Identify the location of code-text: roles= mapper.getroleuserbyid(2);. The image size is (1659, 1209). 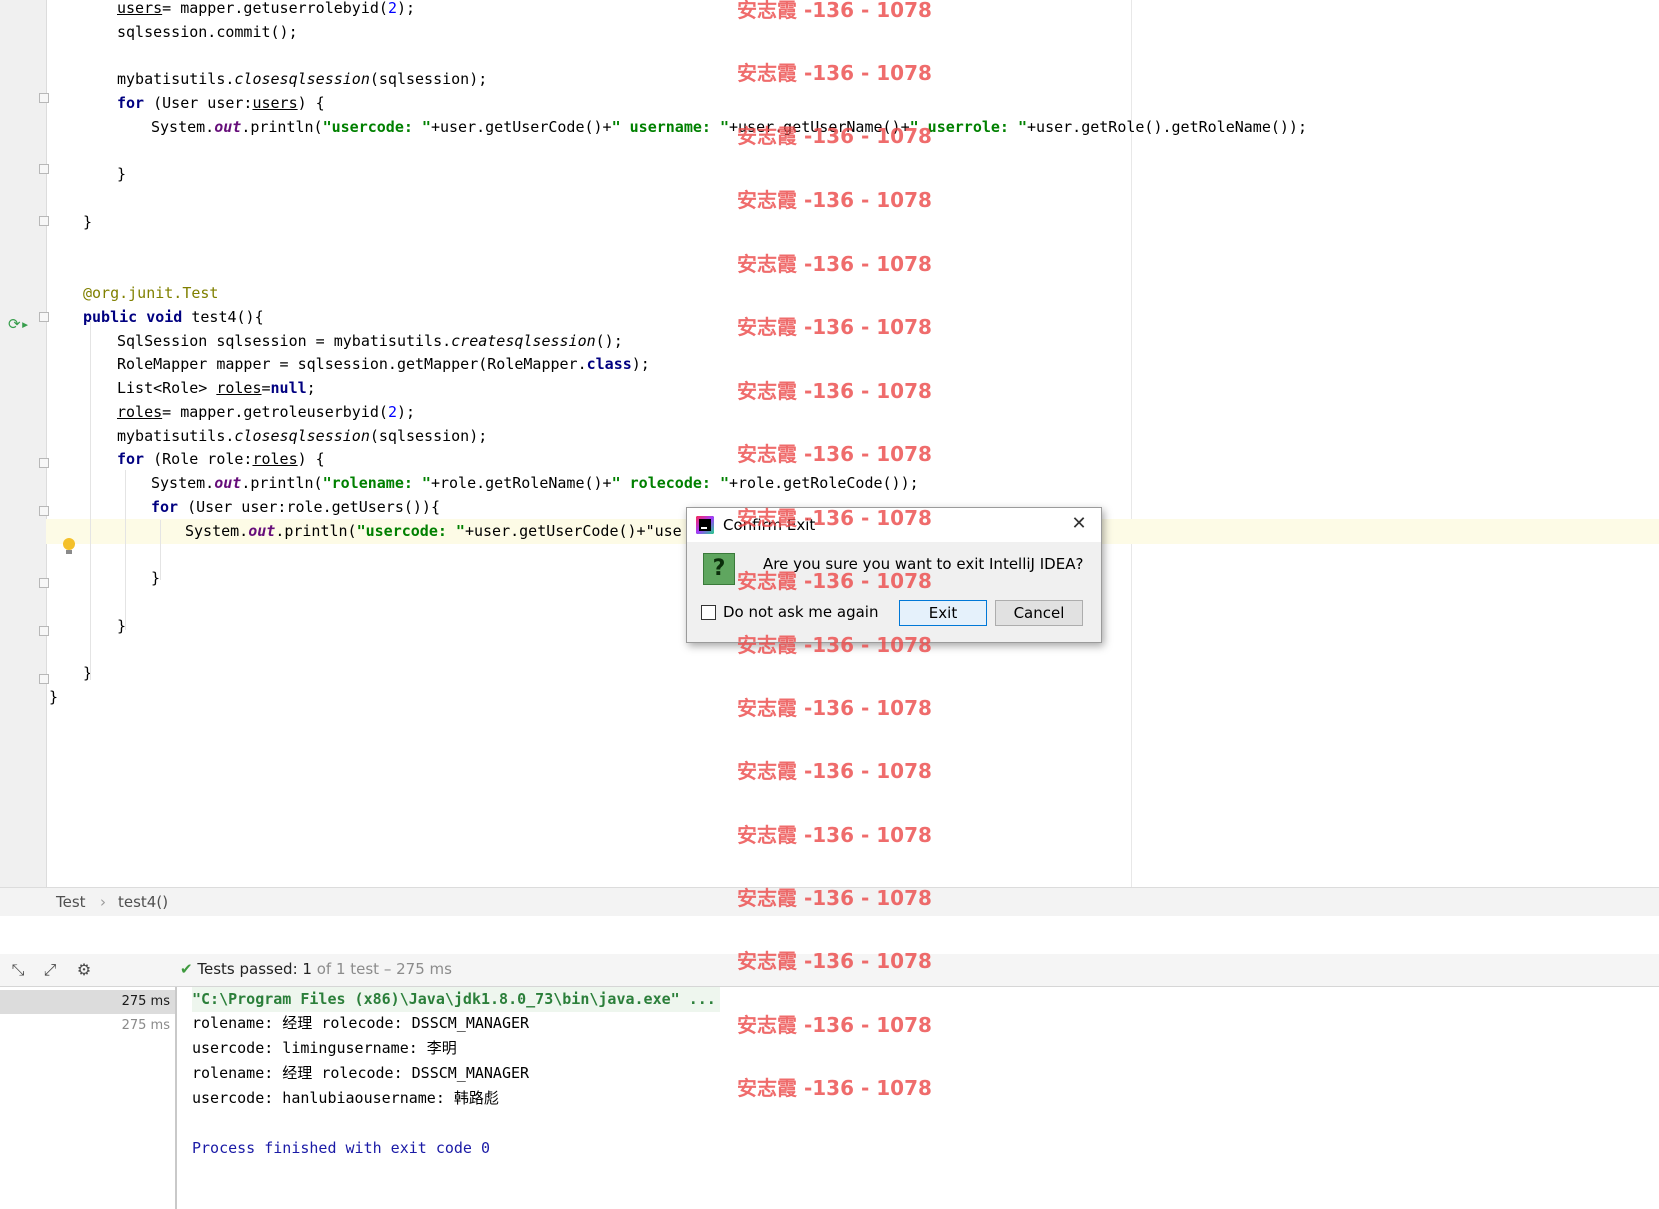
(266, 412).